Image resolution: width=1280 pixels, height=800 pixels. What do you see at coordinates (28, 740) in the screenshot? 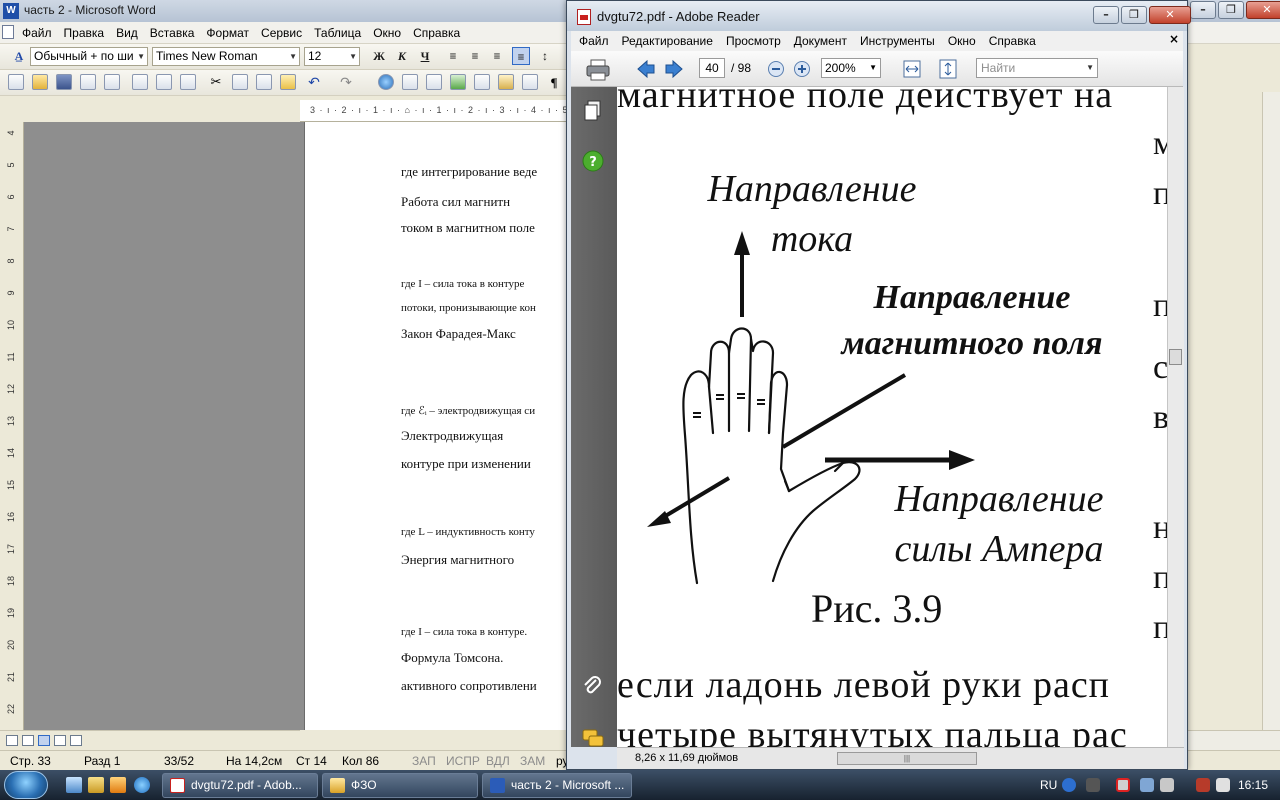
I see `web-view-icon` at bounding box center [28, 740].